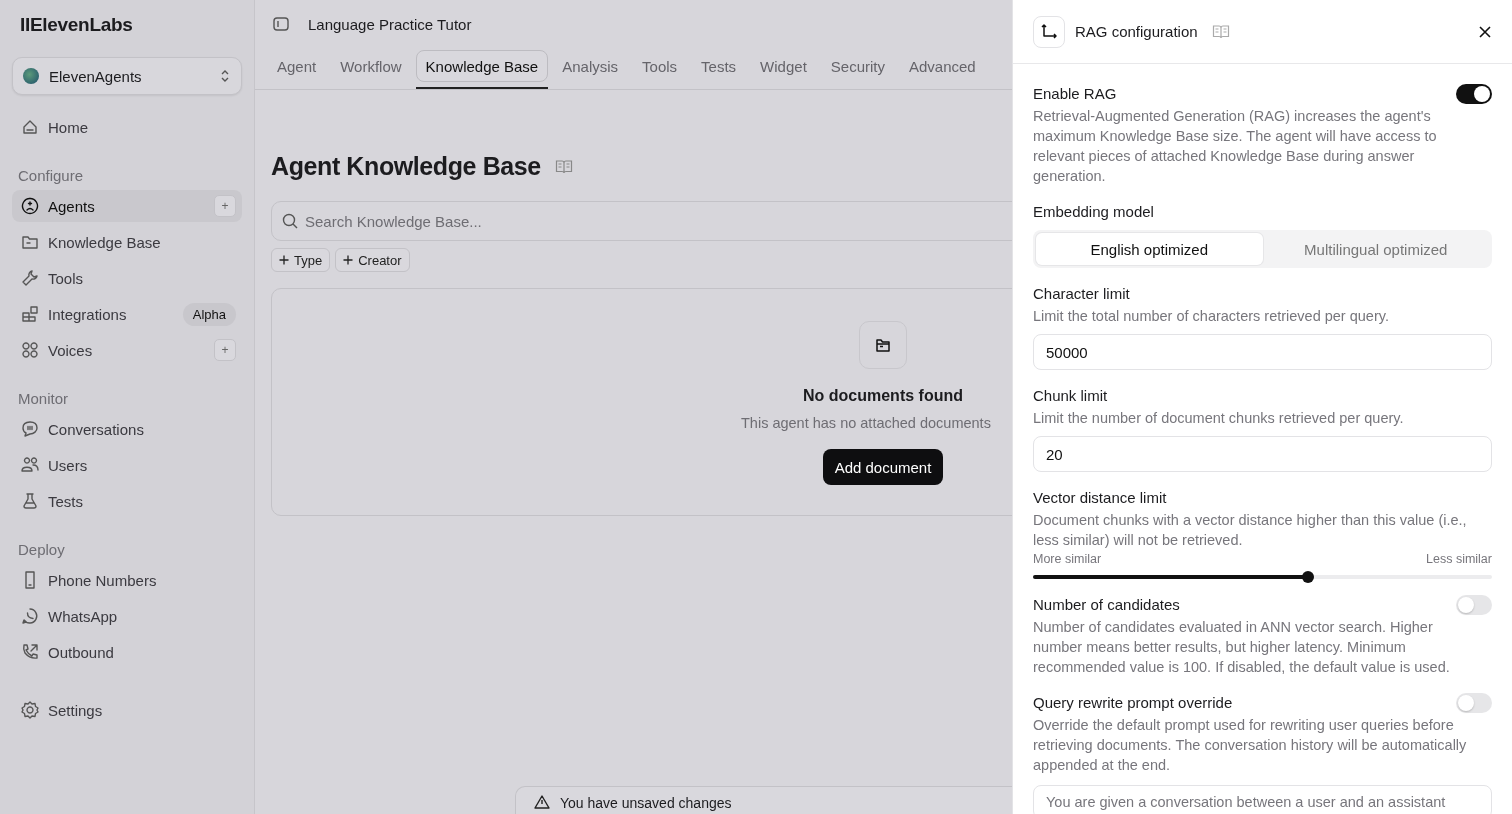 This screenshot has height=814, width=1512. I want to click on sidebar-item: Knowledge Base, so click(127, 242).